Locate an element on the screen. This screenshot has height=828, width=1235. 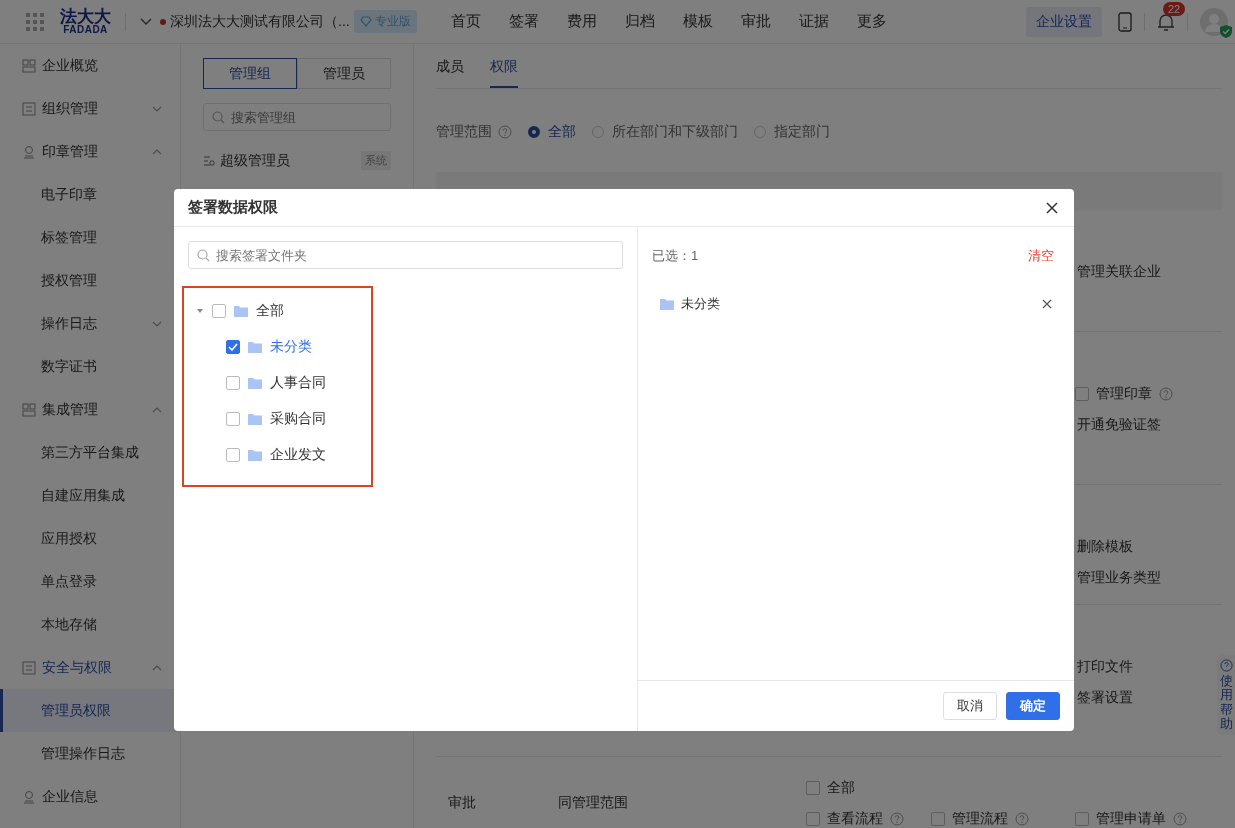
scope-label: 管理范围 is located at coordinates (464, 132).